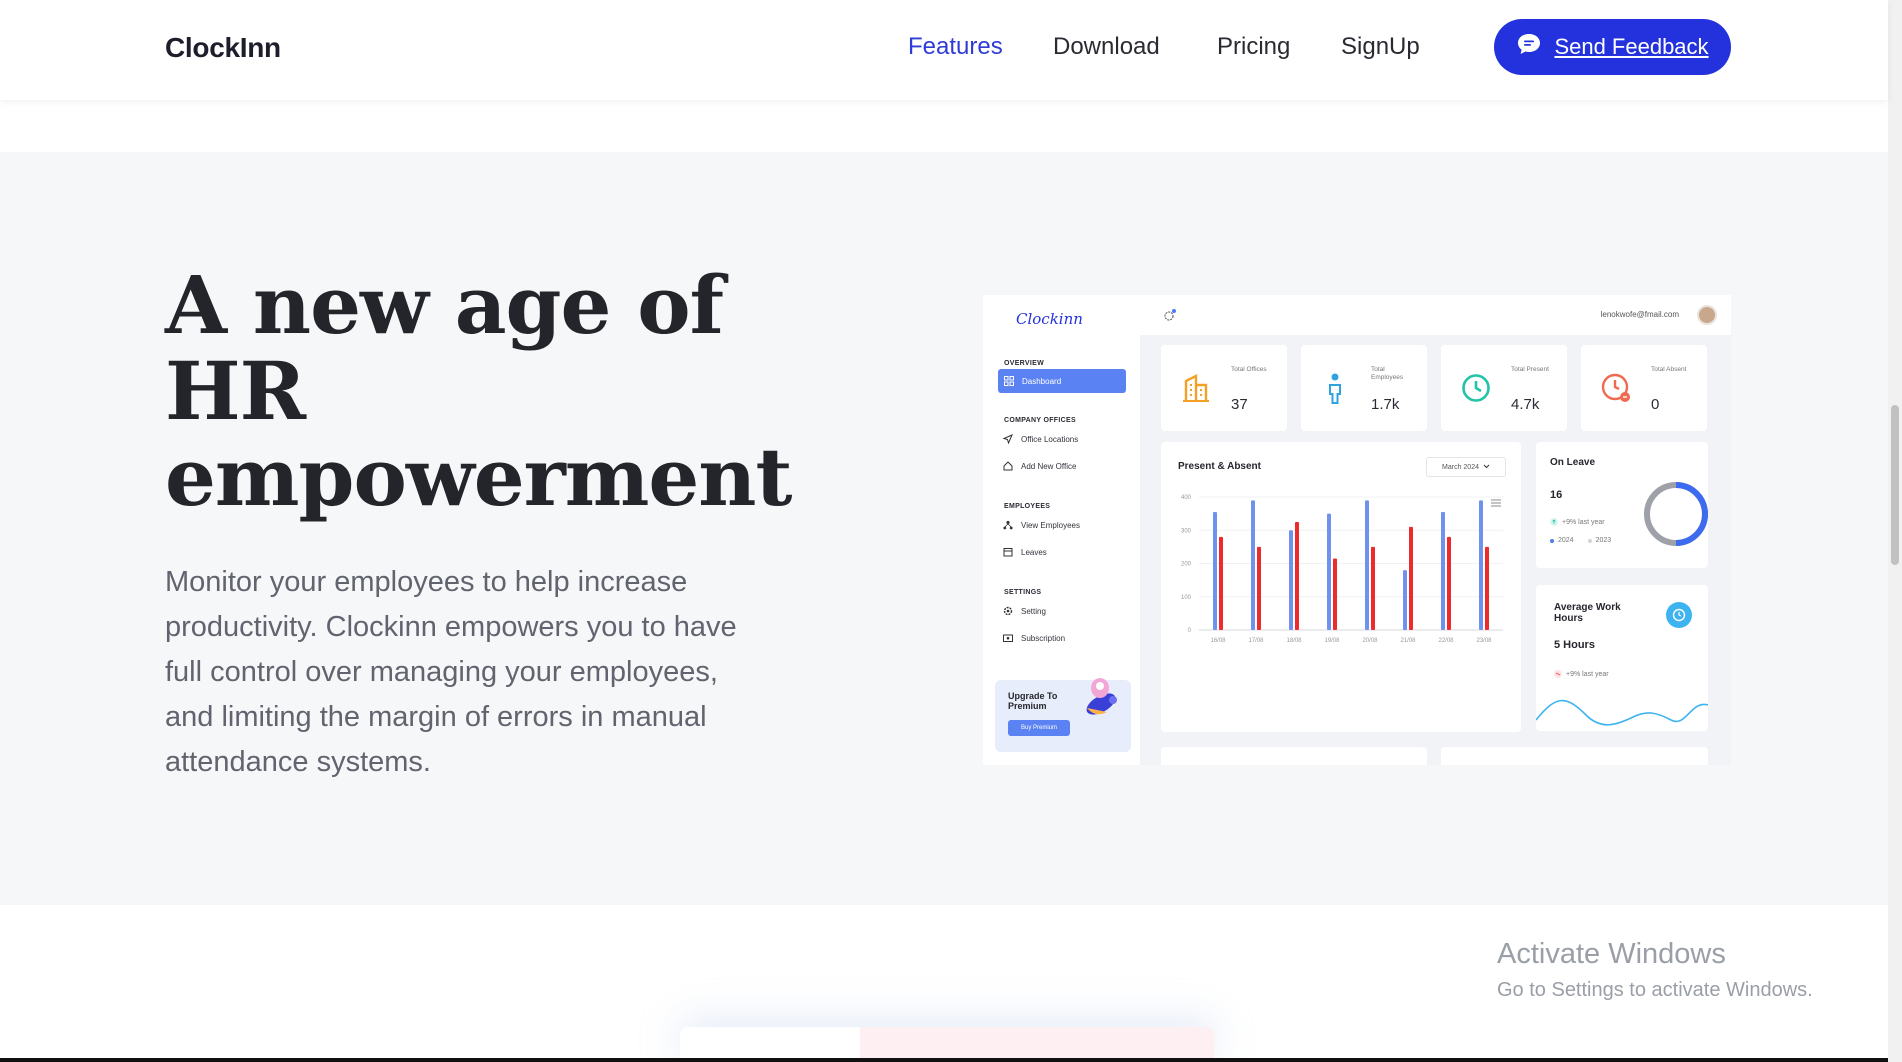  What do you see at coordinates (944, 1060) in the screenshot?
I see `taskbar-edge` at bounding box center [944, 1060].